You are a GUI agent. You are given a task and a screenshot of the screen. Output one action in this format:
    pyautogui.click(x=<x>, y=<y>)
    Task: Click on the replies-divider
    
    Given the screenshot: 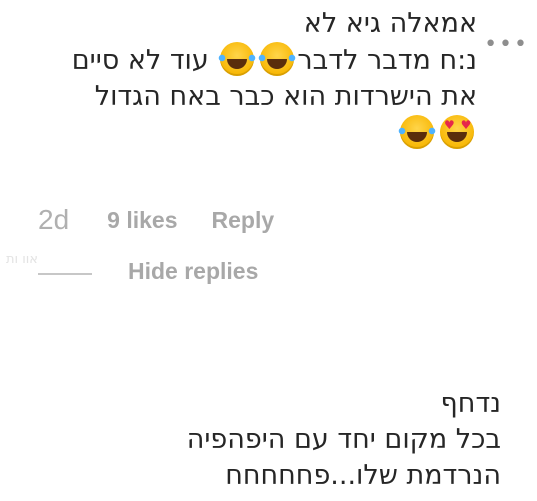 What is the action you would take?
    pyautogui.click(x=65, y=274)
    